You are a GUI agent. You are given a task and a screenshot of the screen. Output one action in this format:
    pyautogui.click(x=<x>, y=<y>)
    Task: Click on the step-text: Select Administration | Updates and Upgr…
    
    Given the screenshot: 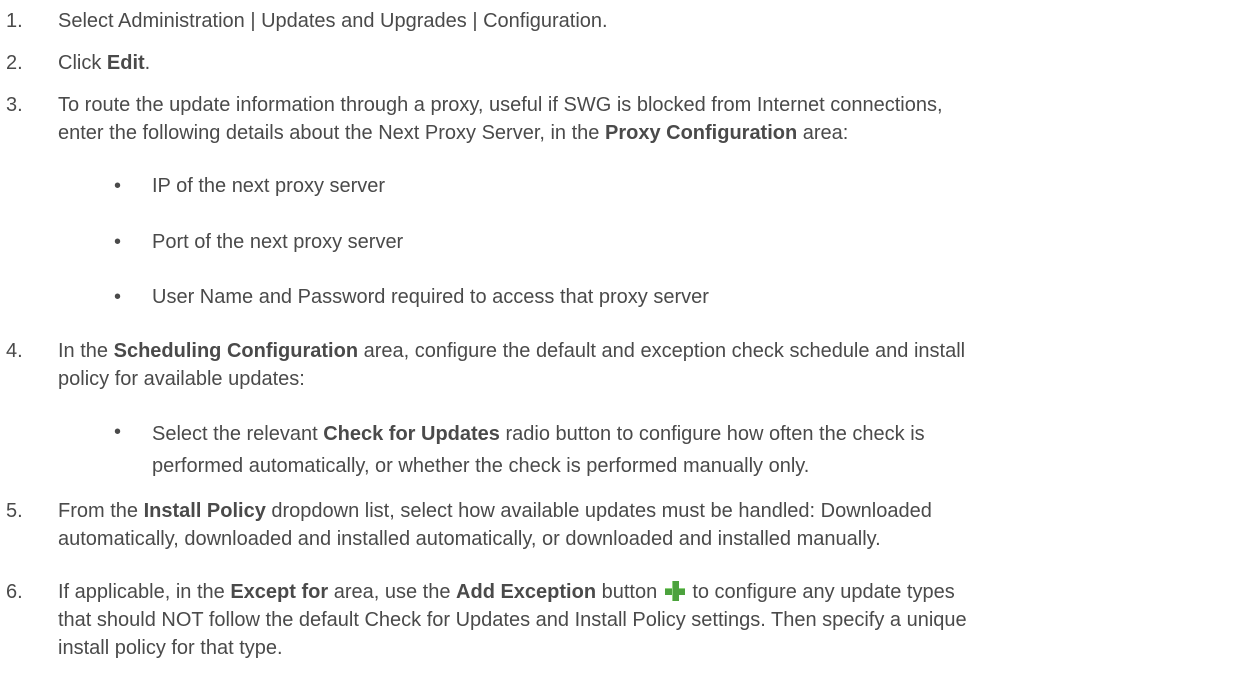 What is the action you would take?
    pyautogui.click(x=333, y=21)
    